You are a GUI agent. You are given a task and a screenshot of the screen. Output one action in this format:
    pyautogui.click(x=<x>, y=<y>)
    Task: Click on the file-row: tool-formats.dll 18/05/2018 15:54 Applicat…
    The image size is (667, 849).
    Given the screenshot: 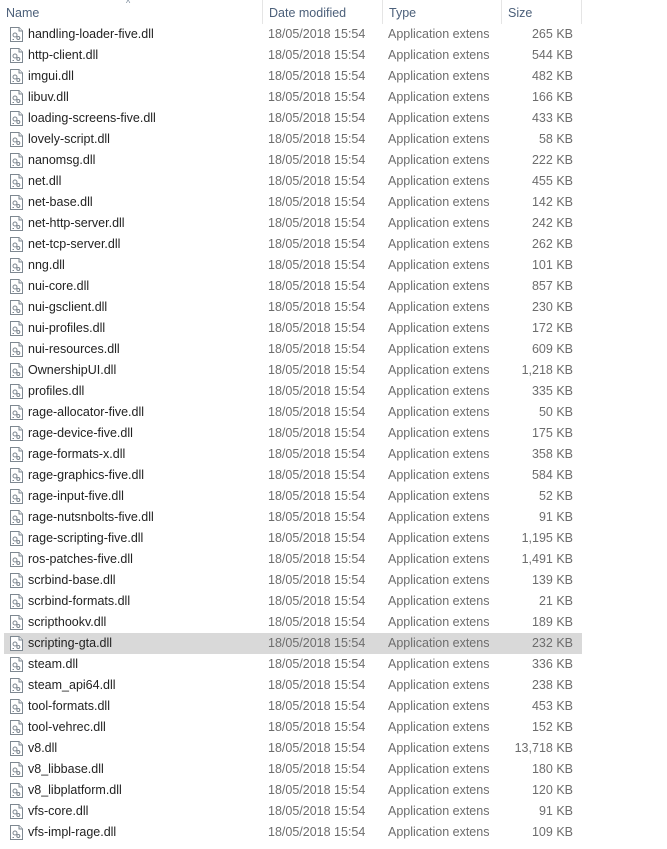 What is the action you would take?
    pyautogui.click(x=293, y=706)
    